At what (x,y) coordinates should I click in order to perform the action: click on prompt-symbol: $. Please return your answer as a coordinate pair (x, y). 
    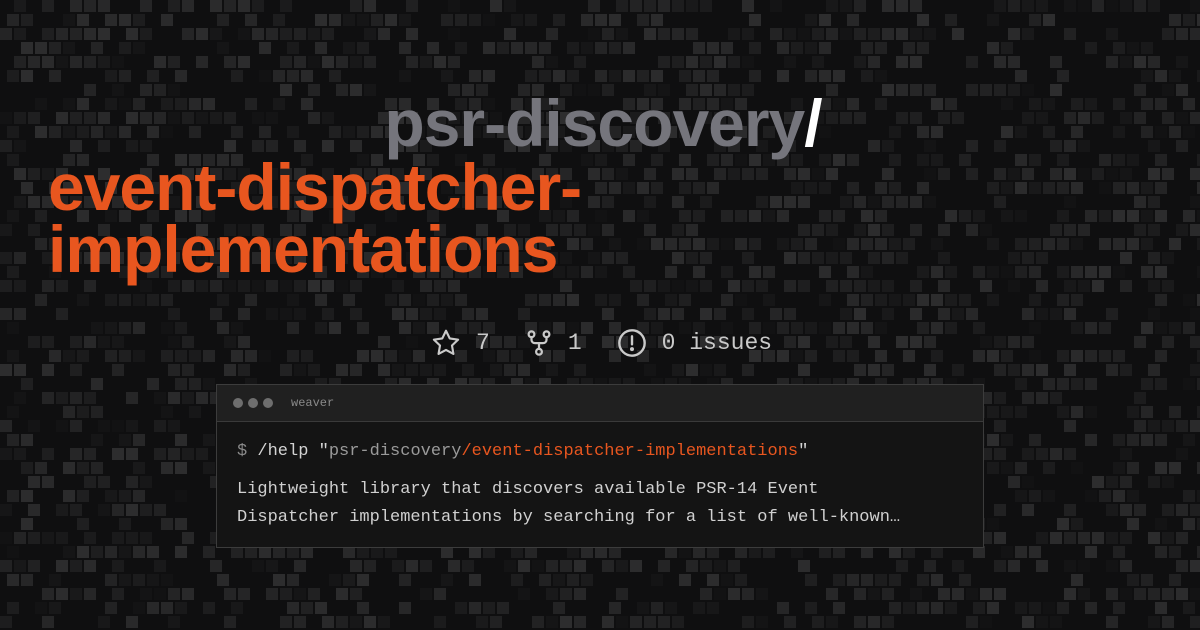
    Looking at the image, I should click on (242, 451).